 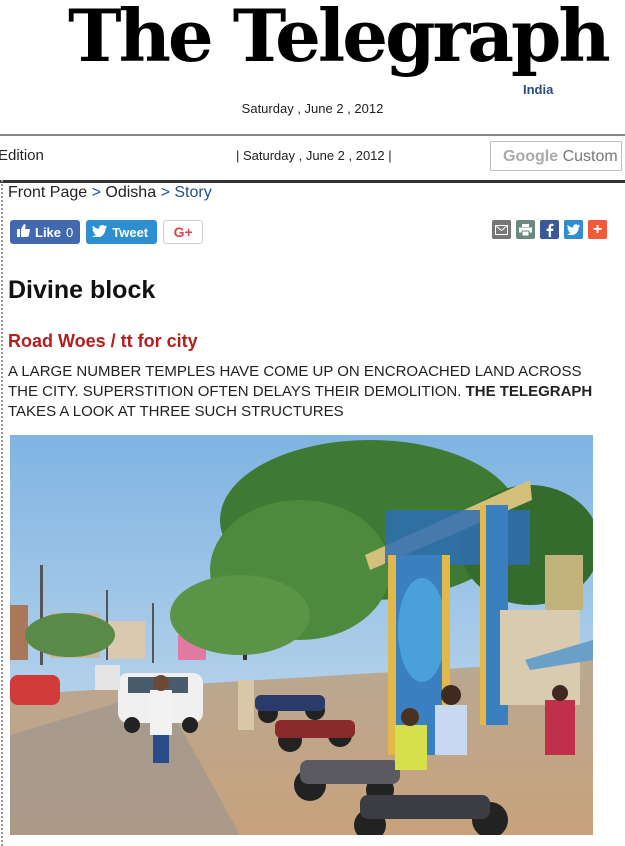 I want to click on breadcrumb-front-page: Front Page, so click(x=47, y=192).